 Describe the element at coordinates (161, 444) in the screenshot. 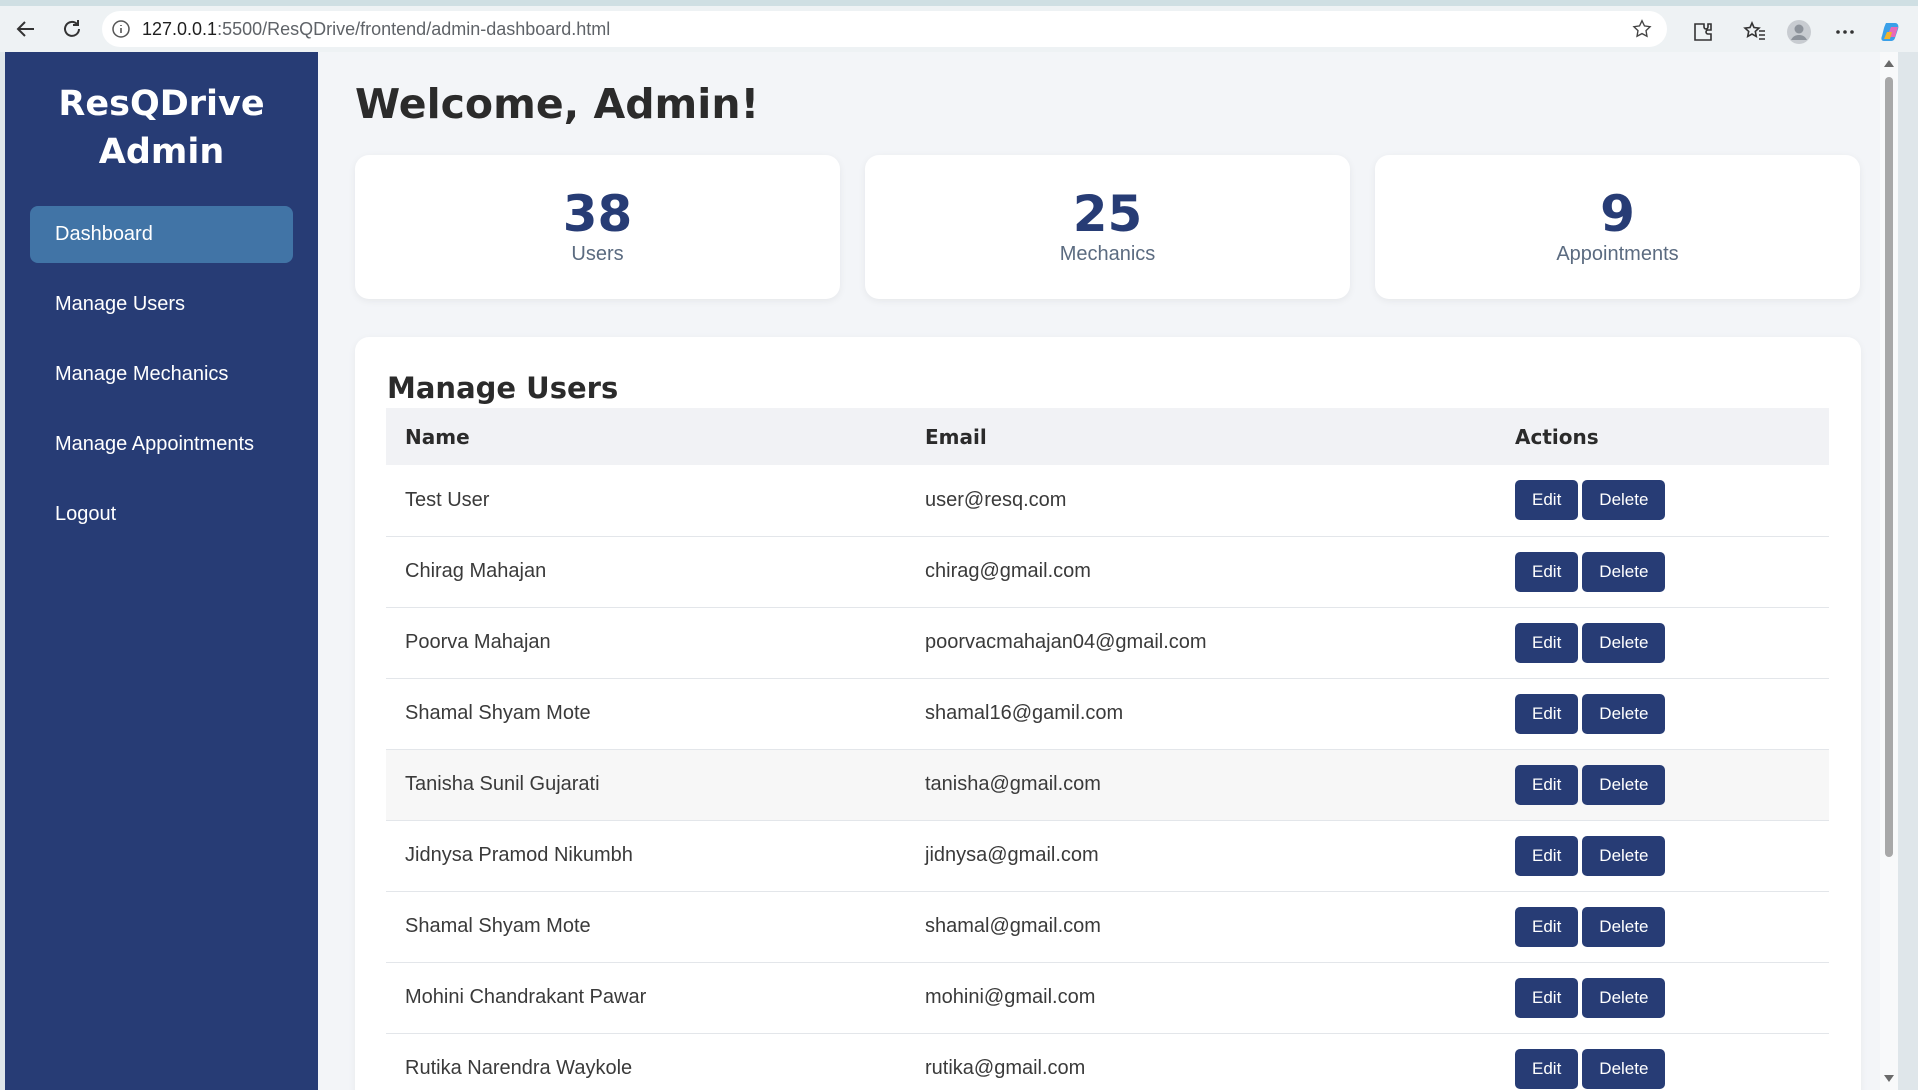

I see `sidebar-item-manage-appointments: Manage Appointments` at that location.